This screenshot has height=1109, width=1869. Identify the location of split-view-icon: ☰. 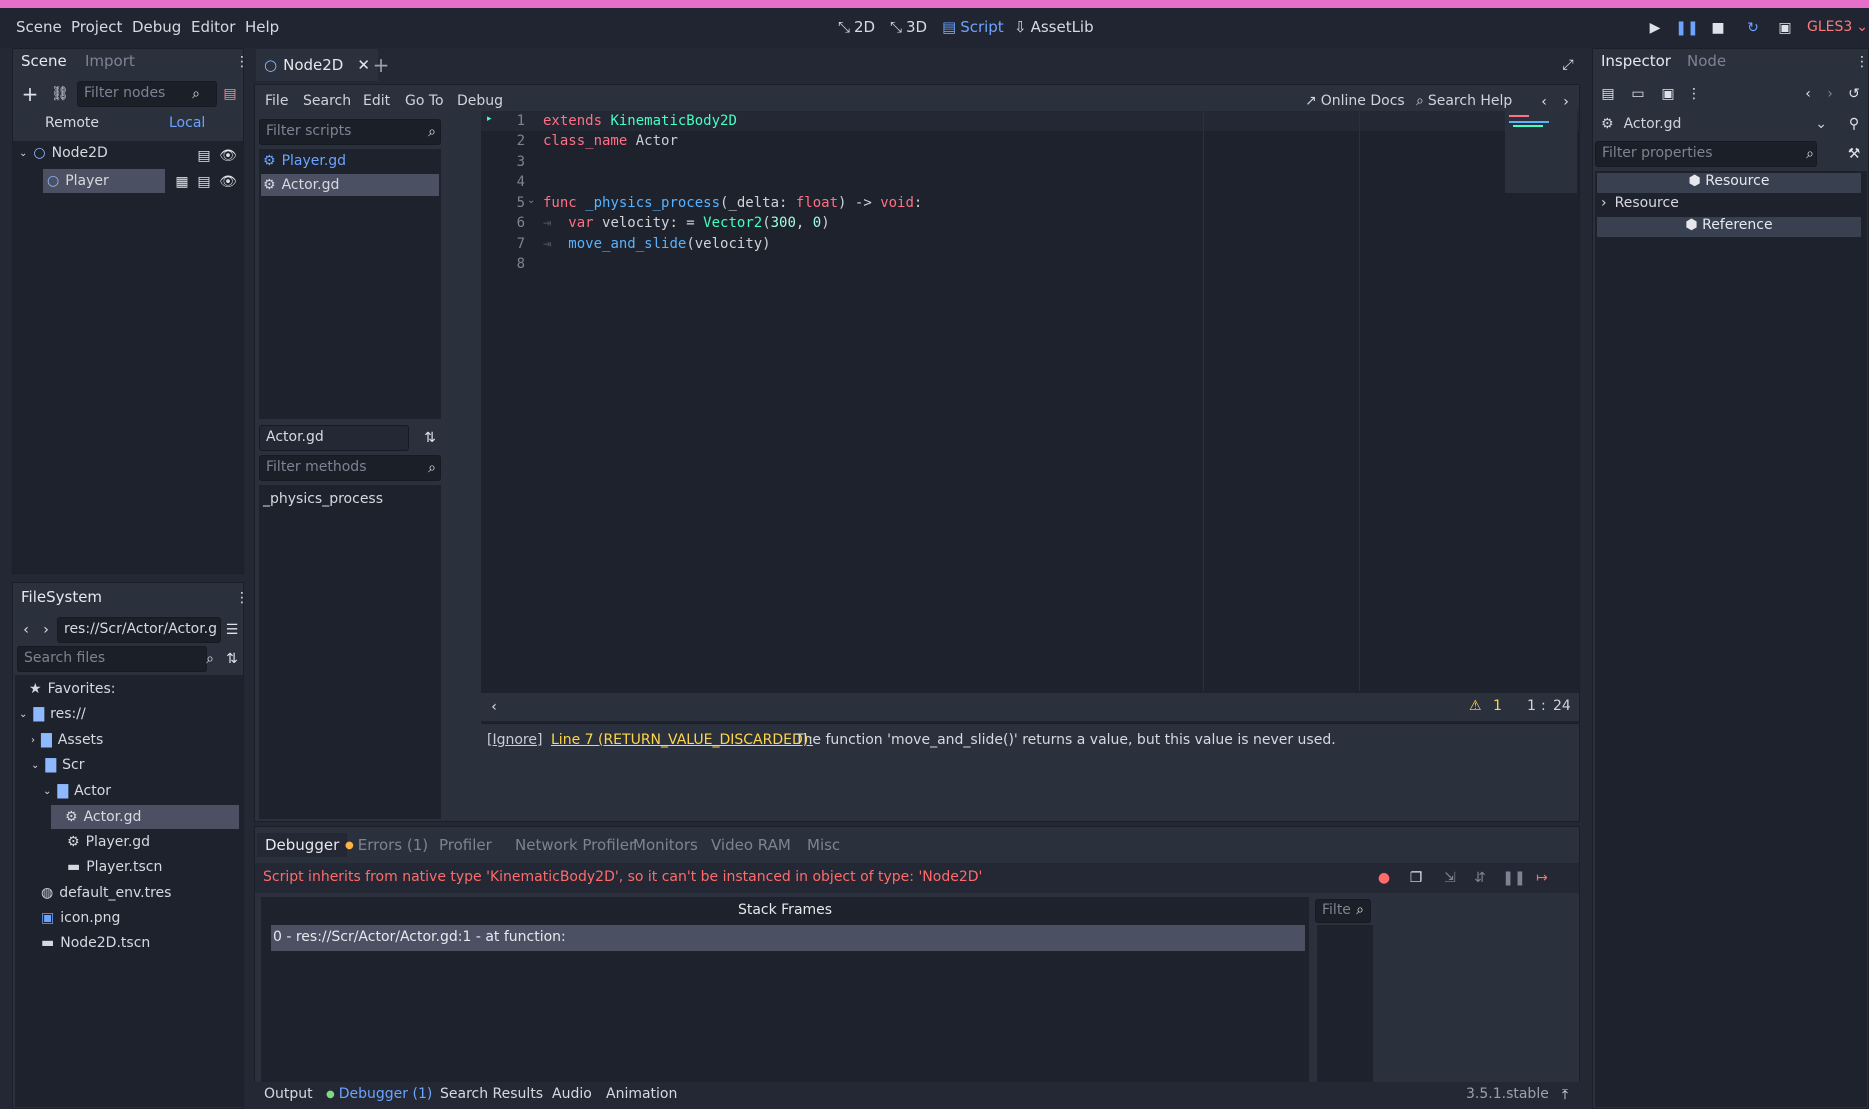
(232, 630).